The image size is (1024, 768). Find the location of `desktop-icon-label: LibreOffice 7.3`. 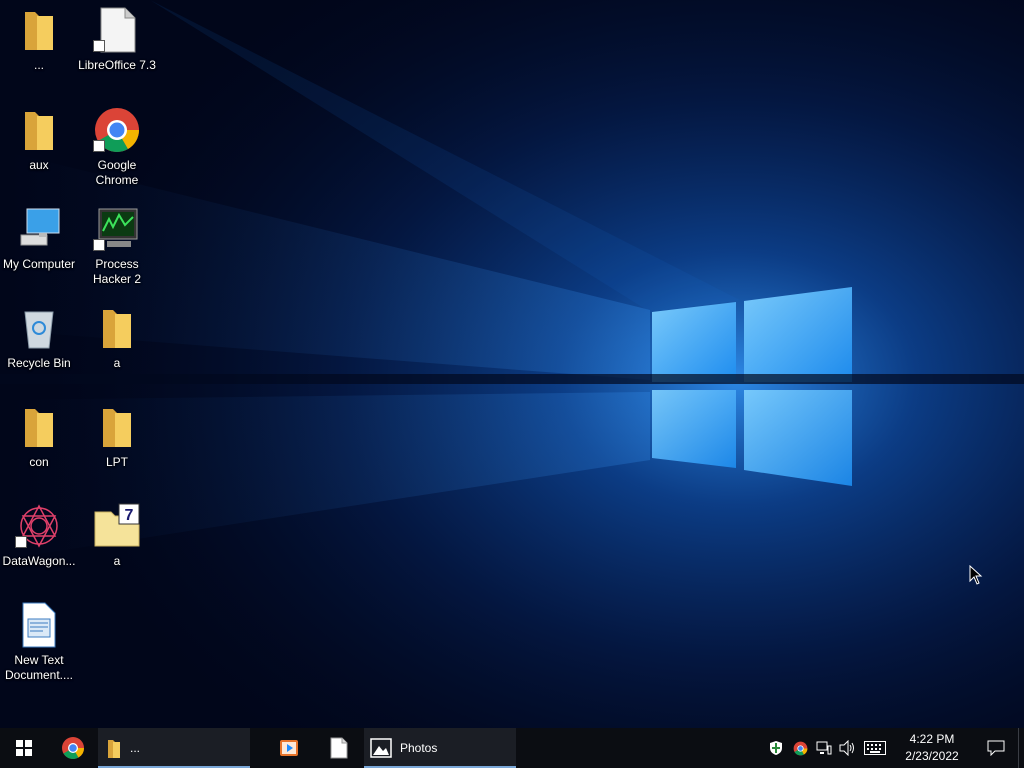

desktop-icon-label: LibreOffice 7.3 is located at coordinates (117, 65).